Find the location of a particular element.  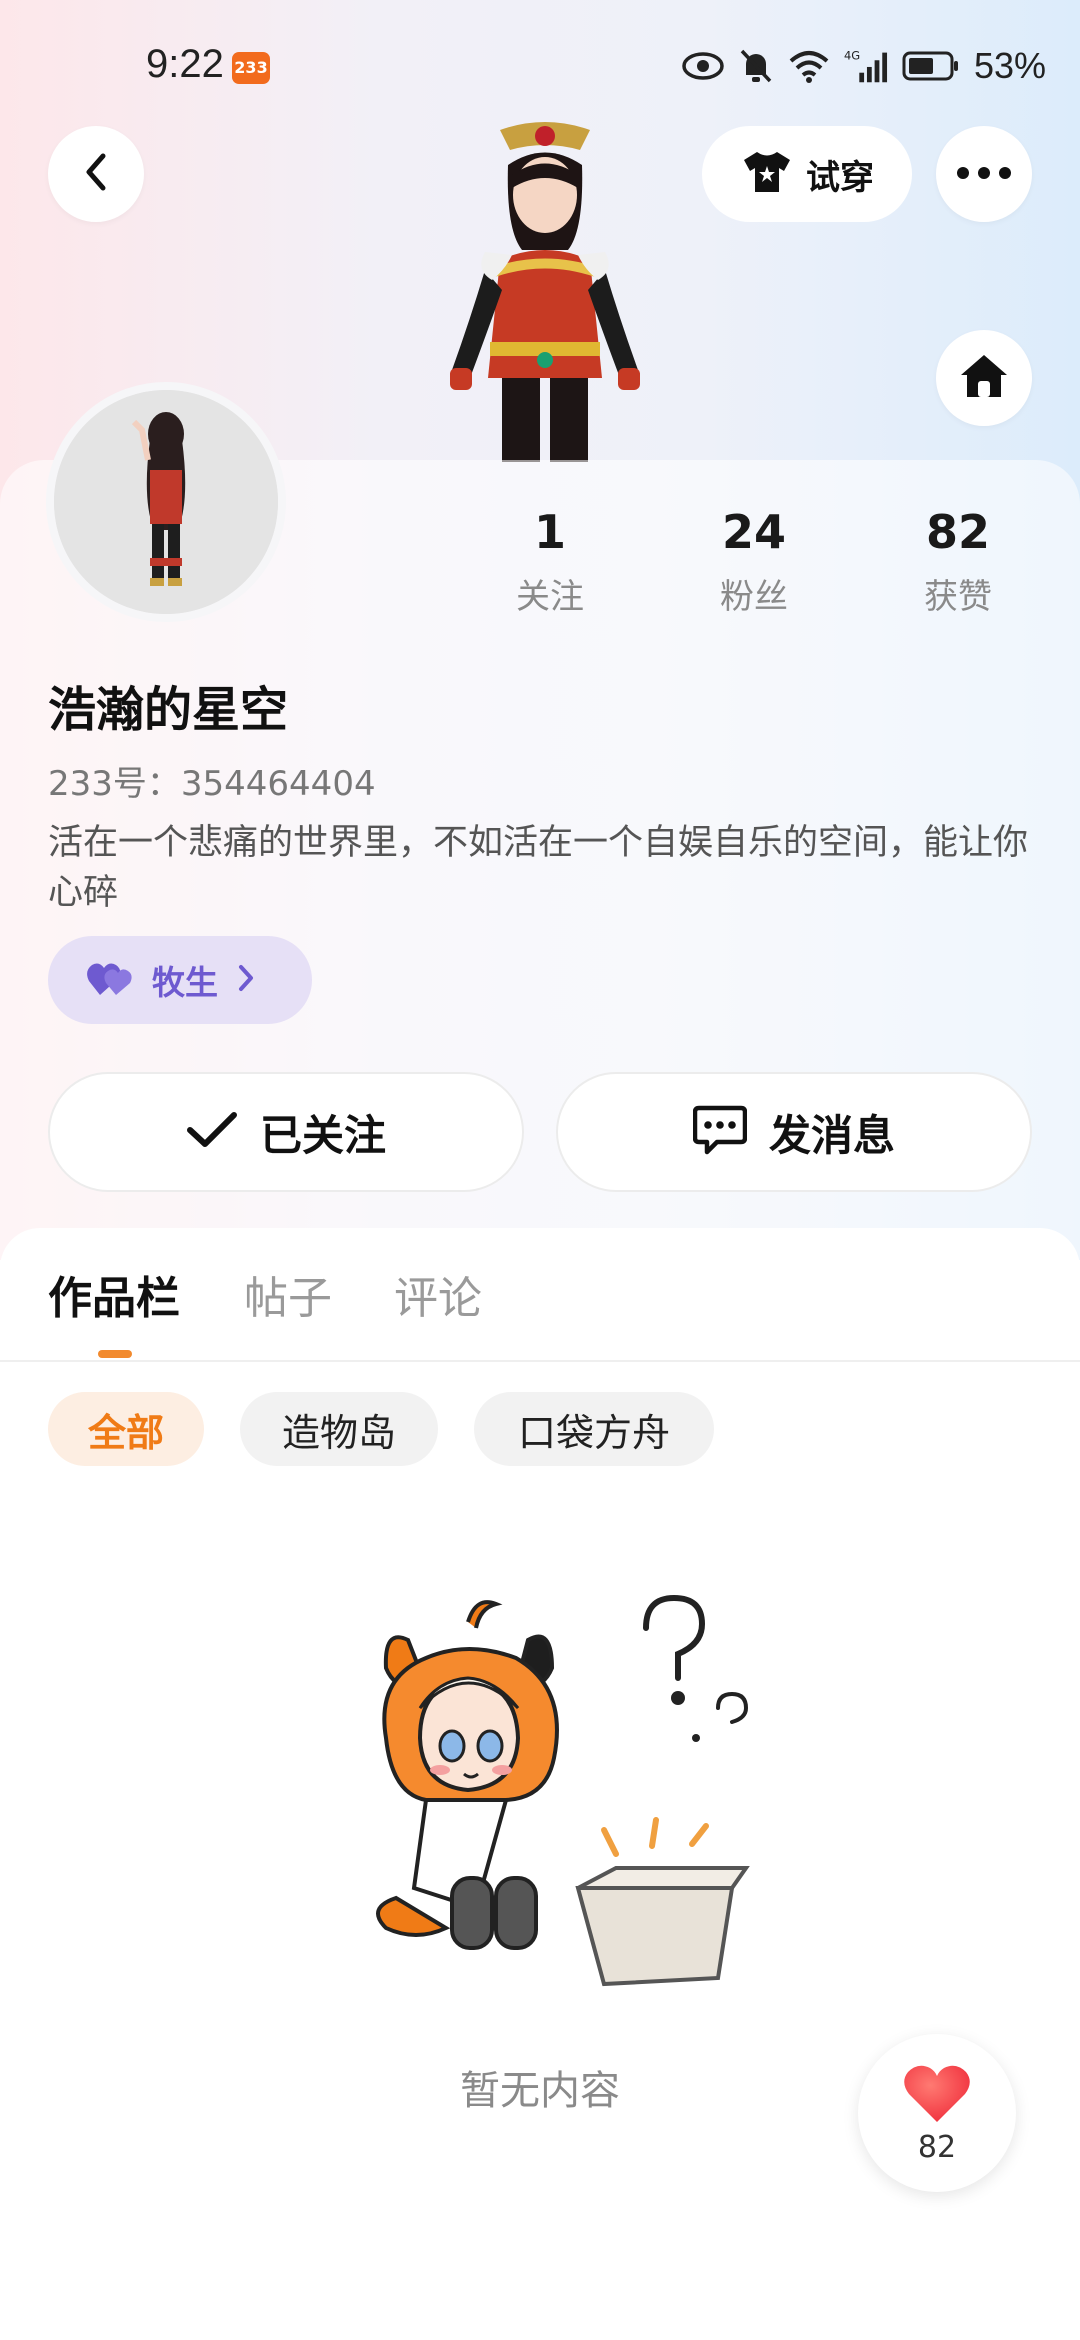

more-dots-icon is located at coordinates (984, 174).